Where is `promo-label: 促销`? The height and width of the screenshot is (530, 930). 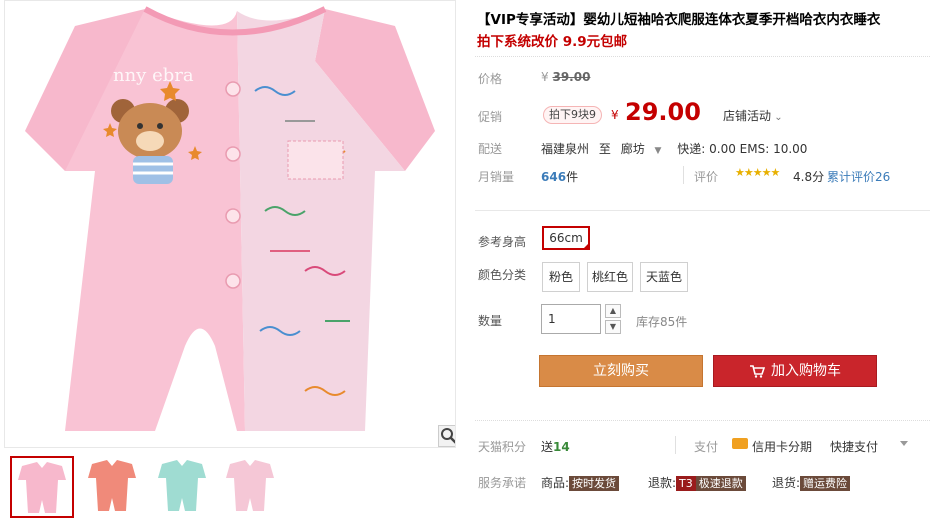
promo-label: 促销 is located at coordinates (490, 117).